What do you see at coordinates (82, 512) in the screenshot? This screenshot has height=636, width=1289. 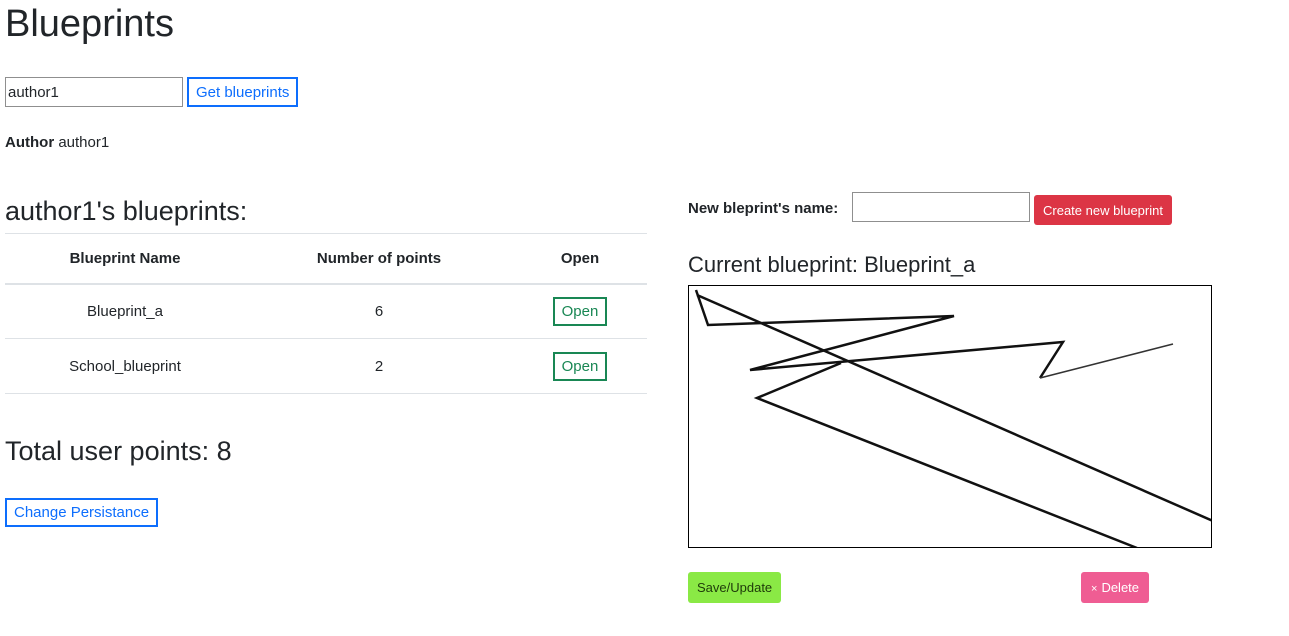 I see `change-persistence-button: Change Persistance` at bounding box center [82, 512].